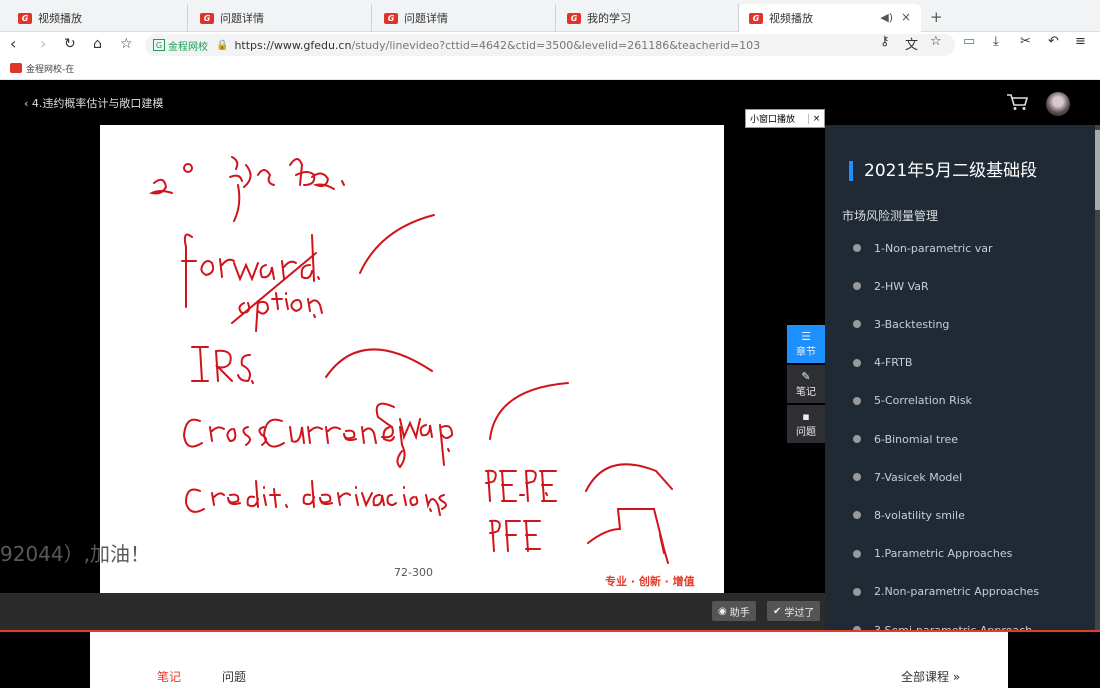 This screenshot has width=1100, height=688. I want to click on lesson-item: 2-HW VaR, so click(891, 286).